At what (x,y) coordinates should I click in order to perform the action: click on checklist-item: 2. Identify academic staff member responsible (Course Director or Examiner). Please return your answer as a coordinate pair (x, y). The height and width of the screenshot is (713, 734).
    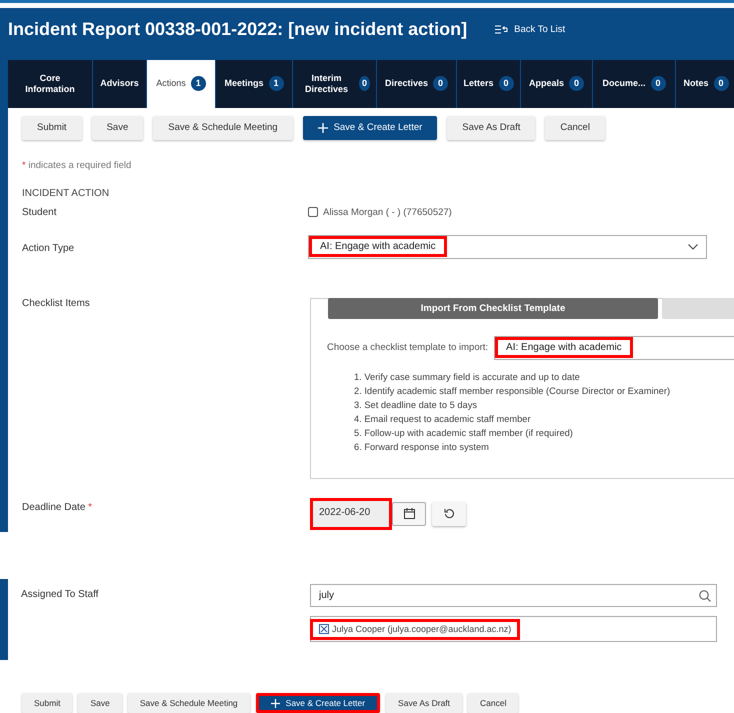
    Looking at the image, I should click on (513, 391).